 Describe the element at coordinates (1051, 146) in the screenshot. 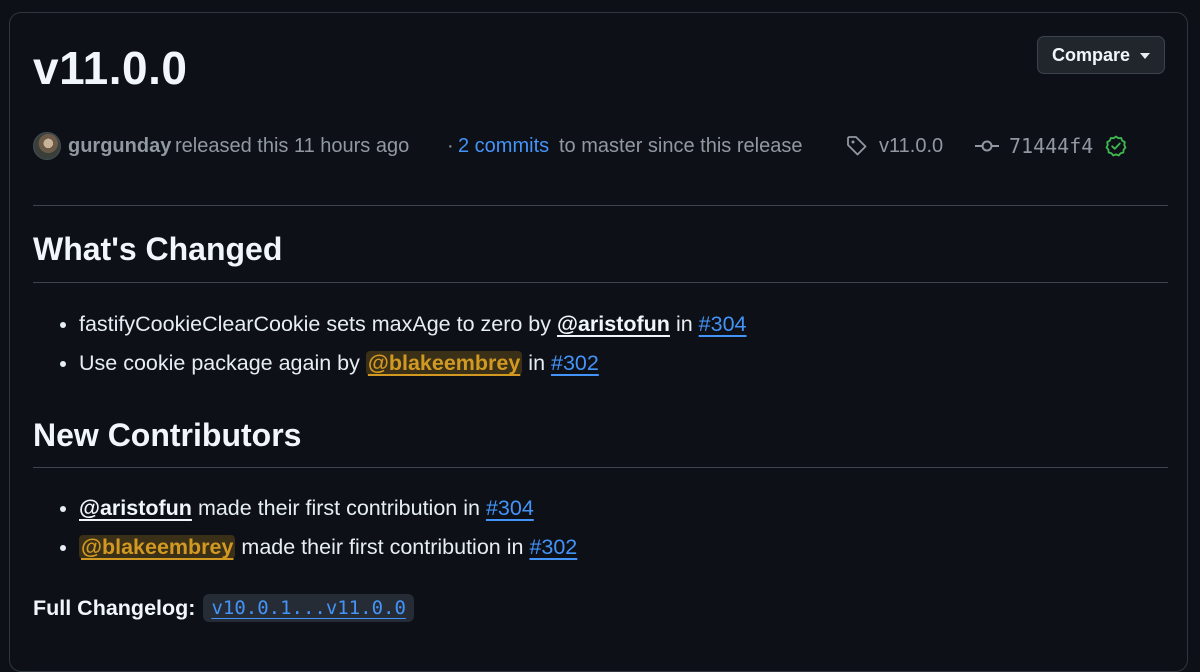

I see `commit-sha-link: 71444f4` at that location.